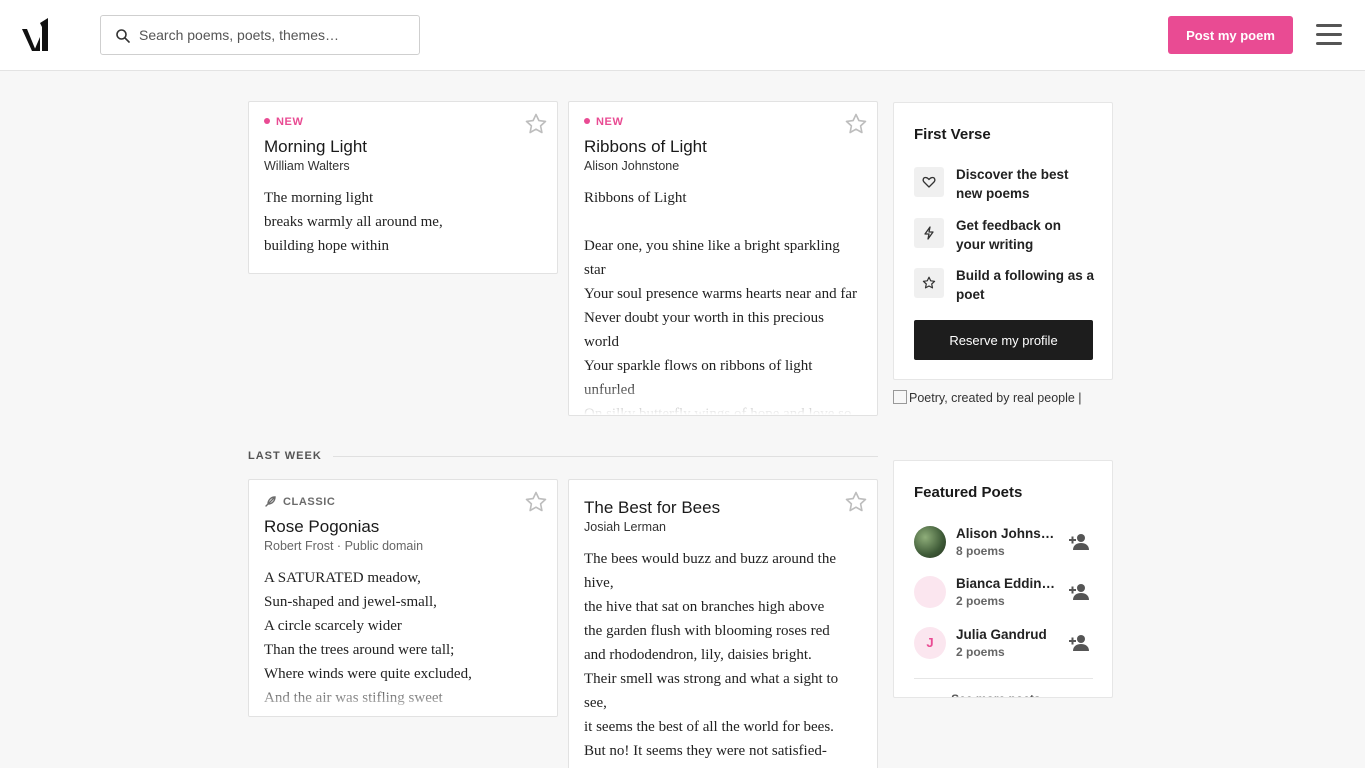  I want to click on poem-author: Josiah Lerman, so click(625, 527).